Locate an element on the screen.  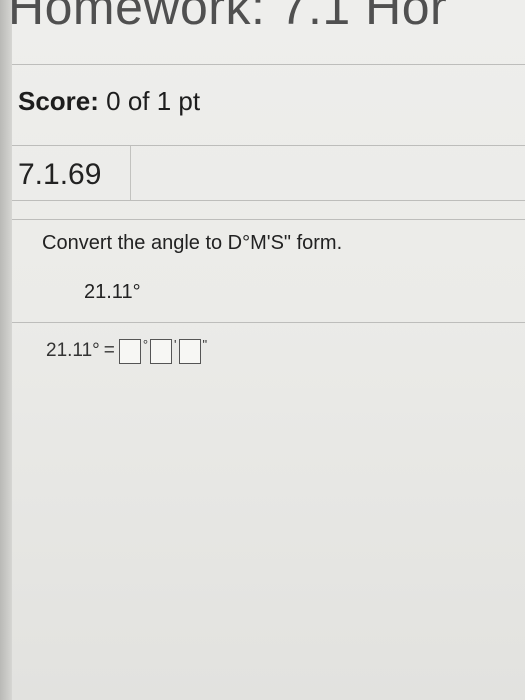
degree-symbol: ° is located at coordinates (145, 344).